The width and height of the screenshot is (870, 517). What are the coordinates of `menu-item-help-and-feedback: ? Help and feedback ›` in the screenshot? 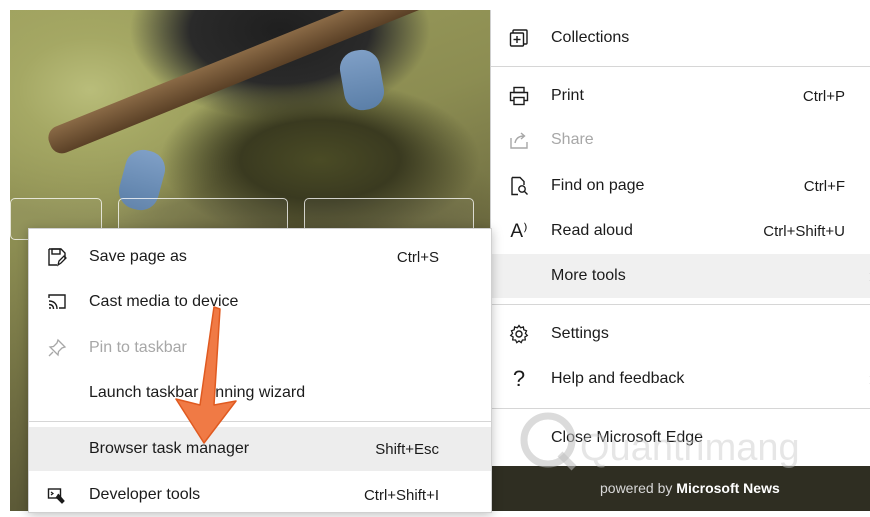 It's located at (680, 379).